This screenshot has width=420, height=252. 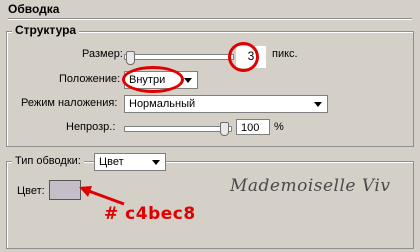 I want to click on color-label: Цвет:, so click(x=31, y=191).